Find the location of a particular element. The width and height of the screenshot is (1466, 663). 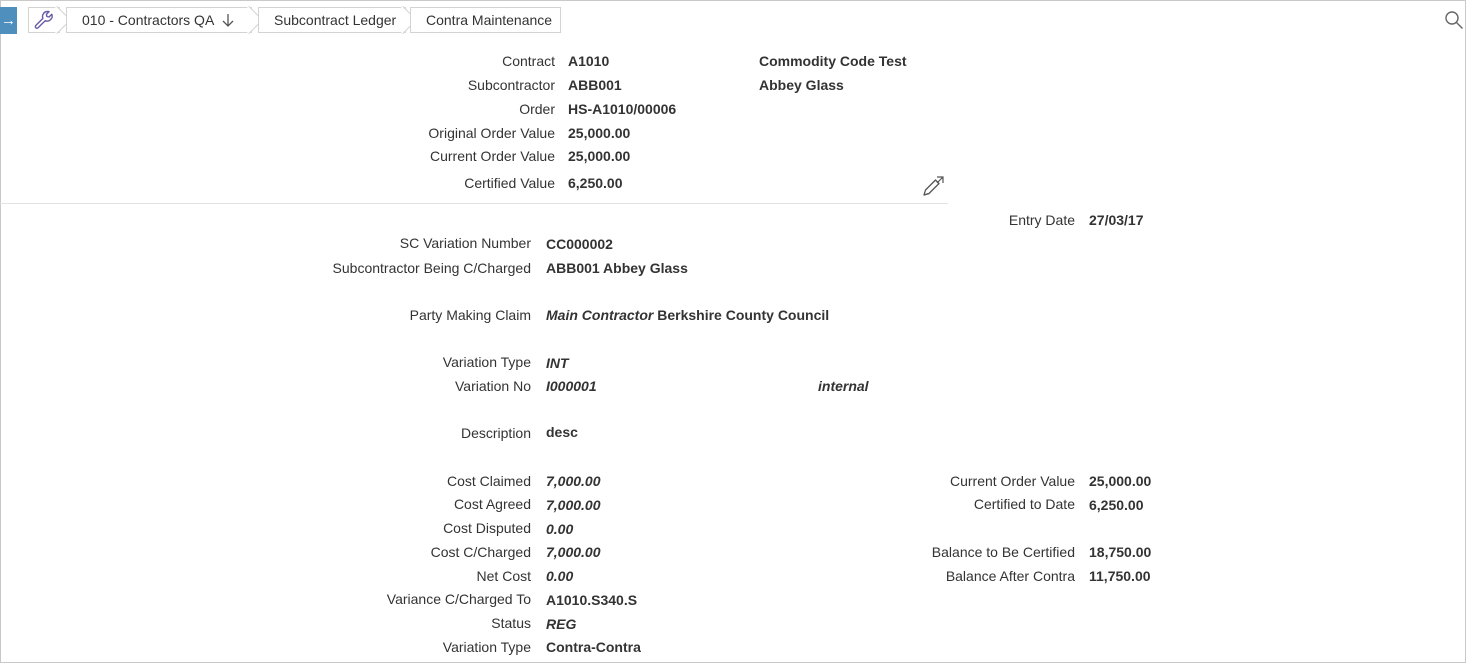

breadcrumb-company: 010 - Contractors QA is located at coordinates (165, 20).